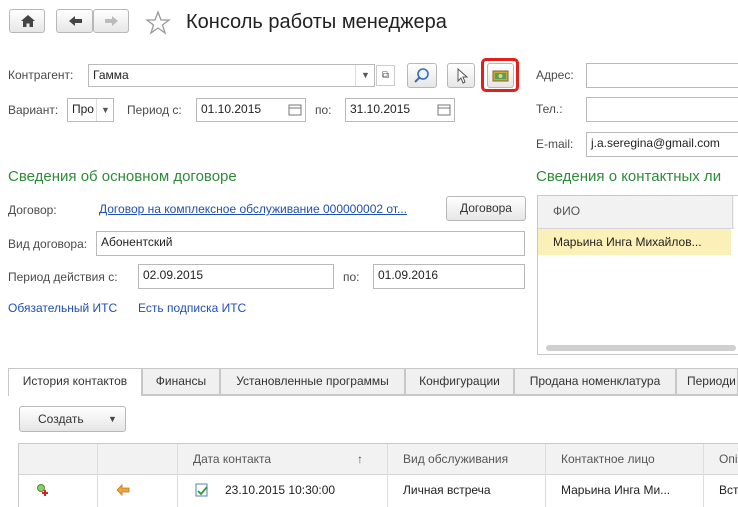  Describe the element at coordinates (123, 490) in the screenshot. I see `arrow-left-orange-icon` at that location.